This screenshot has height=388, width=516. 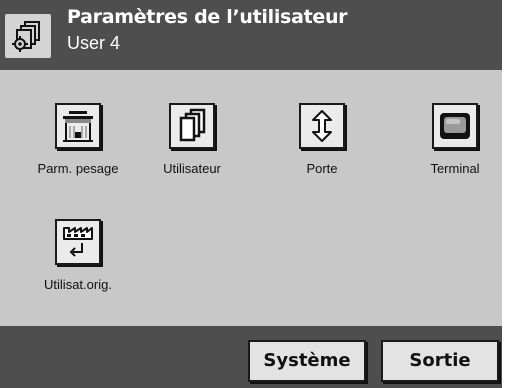 I want to click on tile-label: Terminal, so click(x=455, y=168).